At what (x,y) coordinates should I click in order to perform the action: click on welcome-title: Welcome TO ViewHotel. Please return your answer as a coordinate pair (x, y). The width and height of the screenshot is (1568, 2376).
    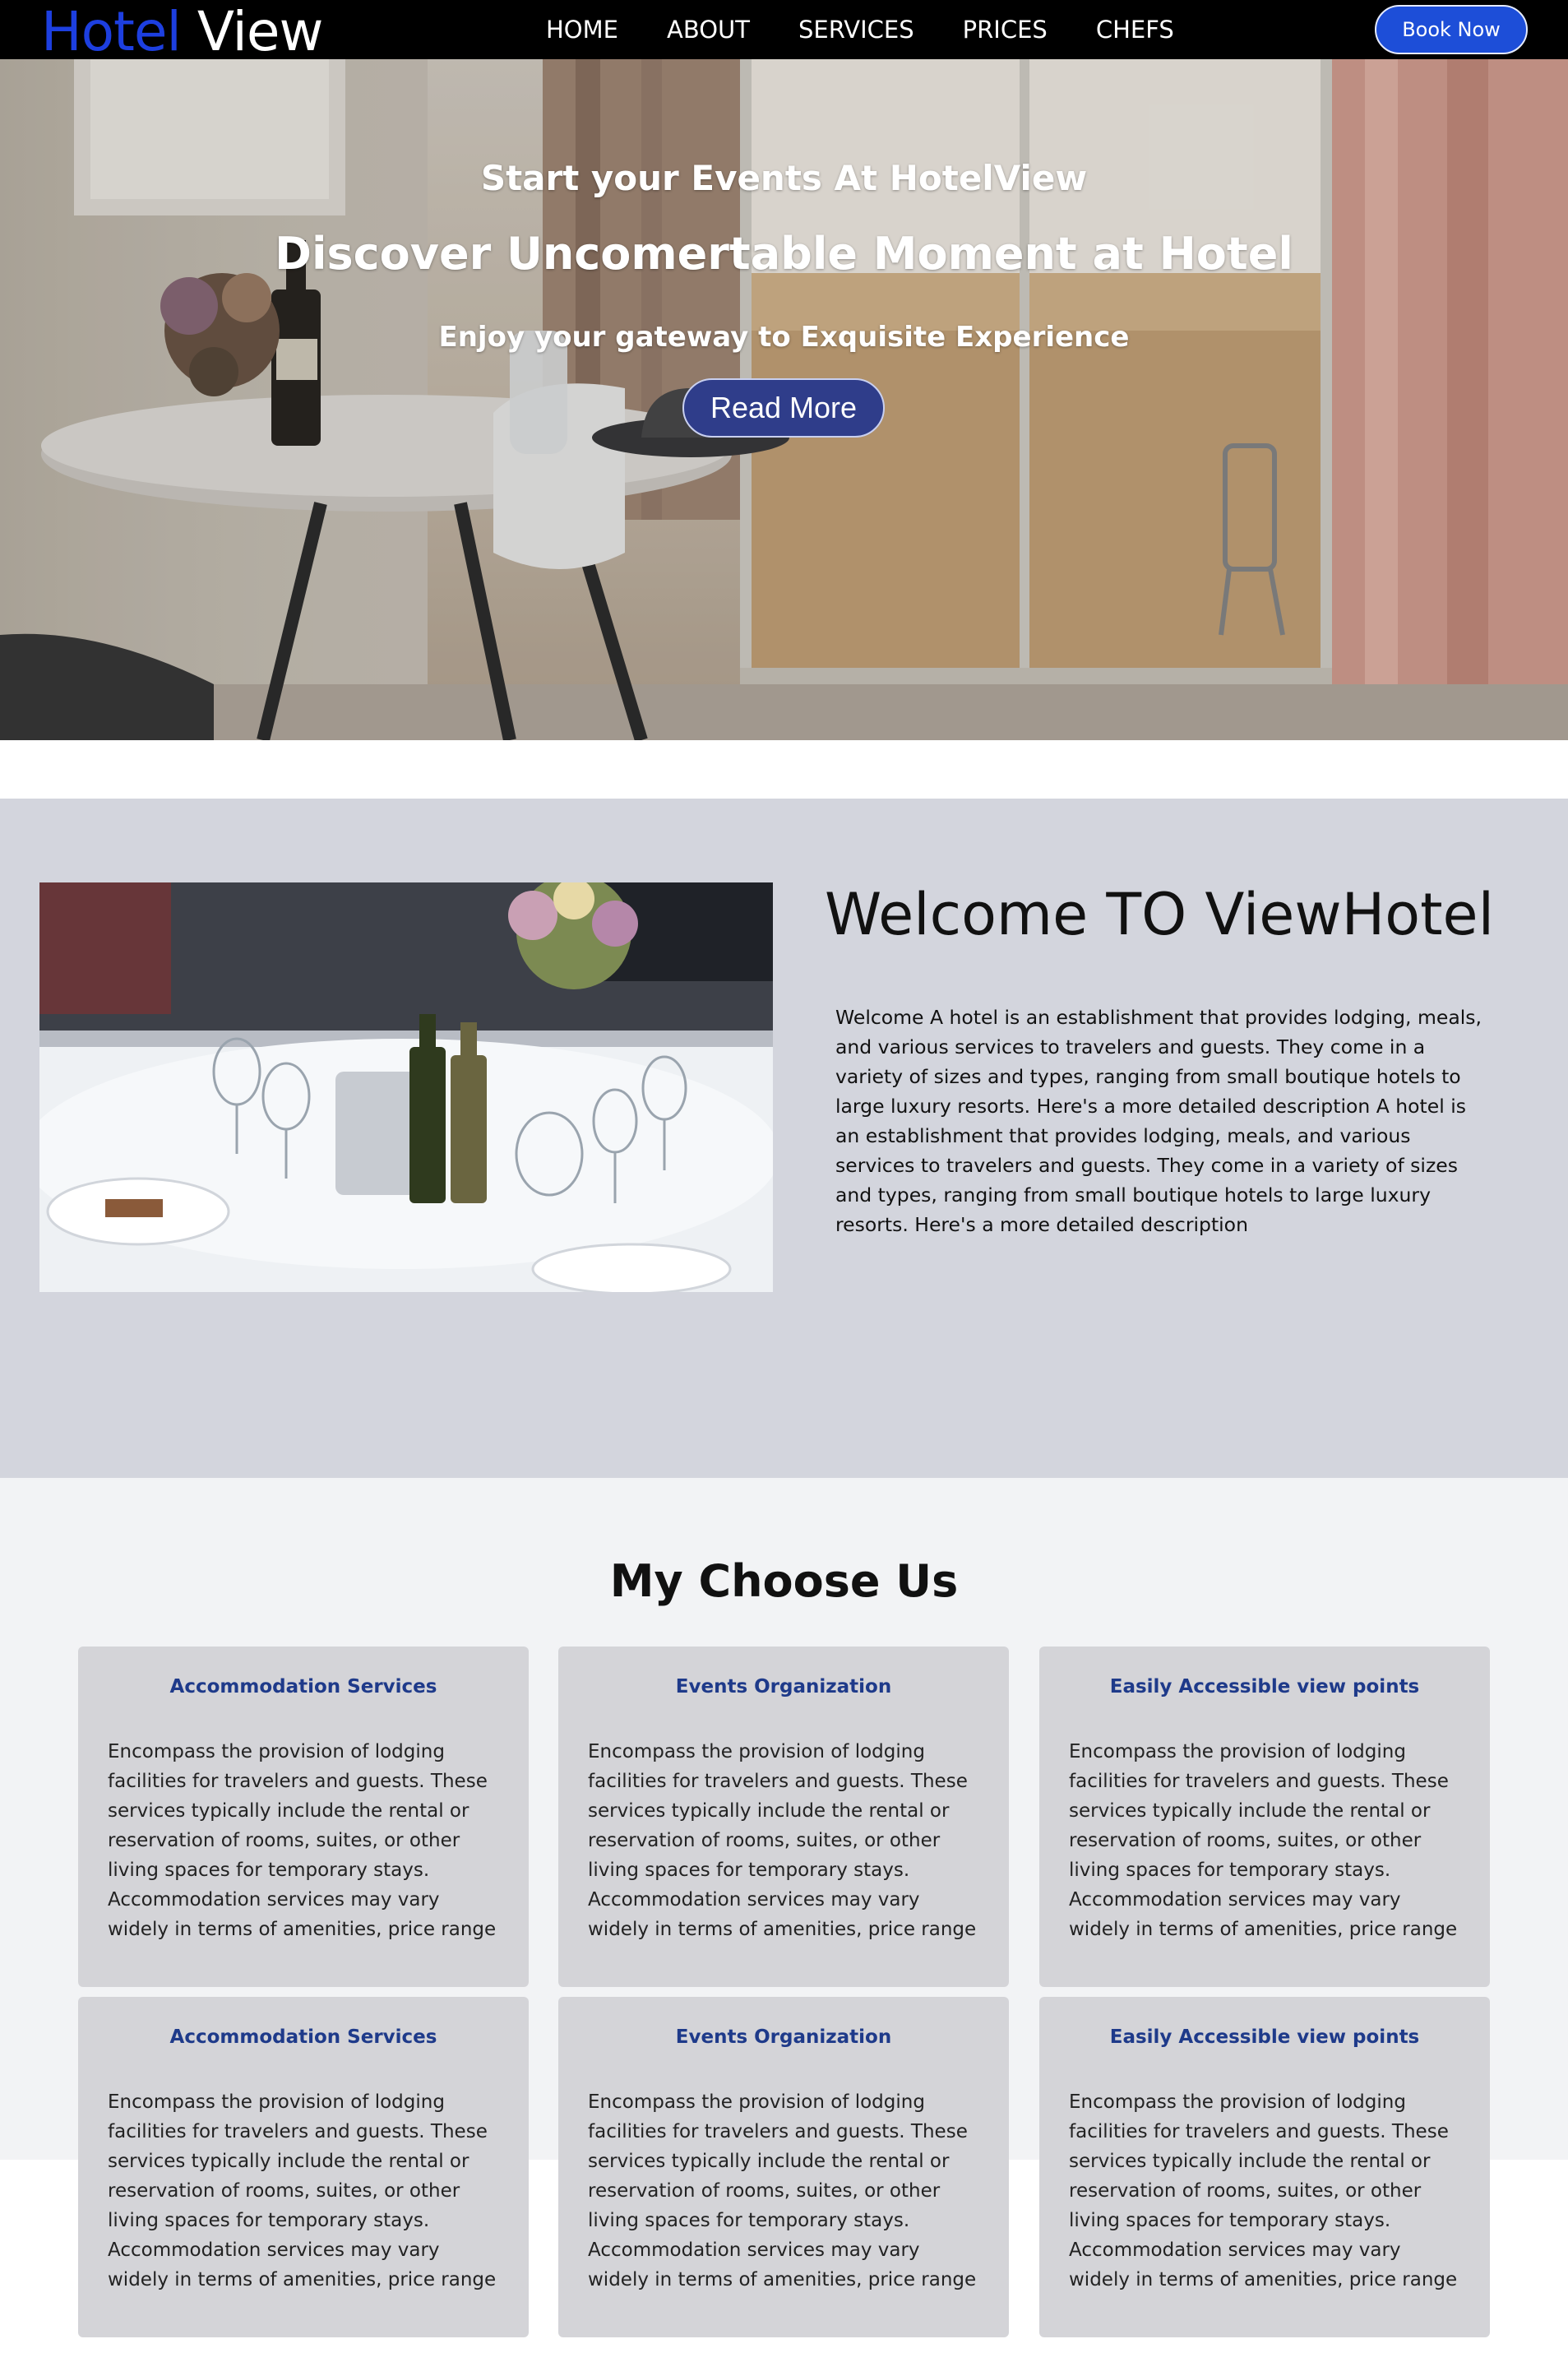
    Looking at the image, I should click on (1159, 914).